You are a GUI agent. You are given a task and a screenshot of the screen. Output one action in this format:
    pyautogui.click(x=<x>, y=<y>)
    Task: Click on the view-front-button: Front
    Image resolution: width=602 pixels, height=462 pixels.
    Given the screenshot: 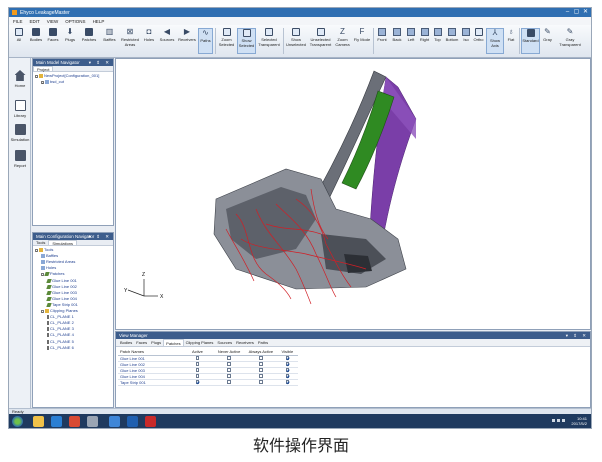 What is the action you would take?
    pyautogui.click(x=382, y=41)
    